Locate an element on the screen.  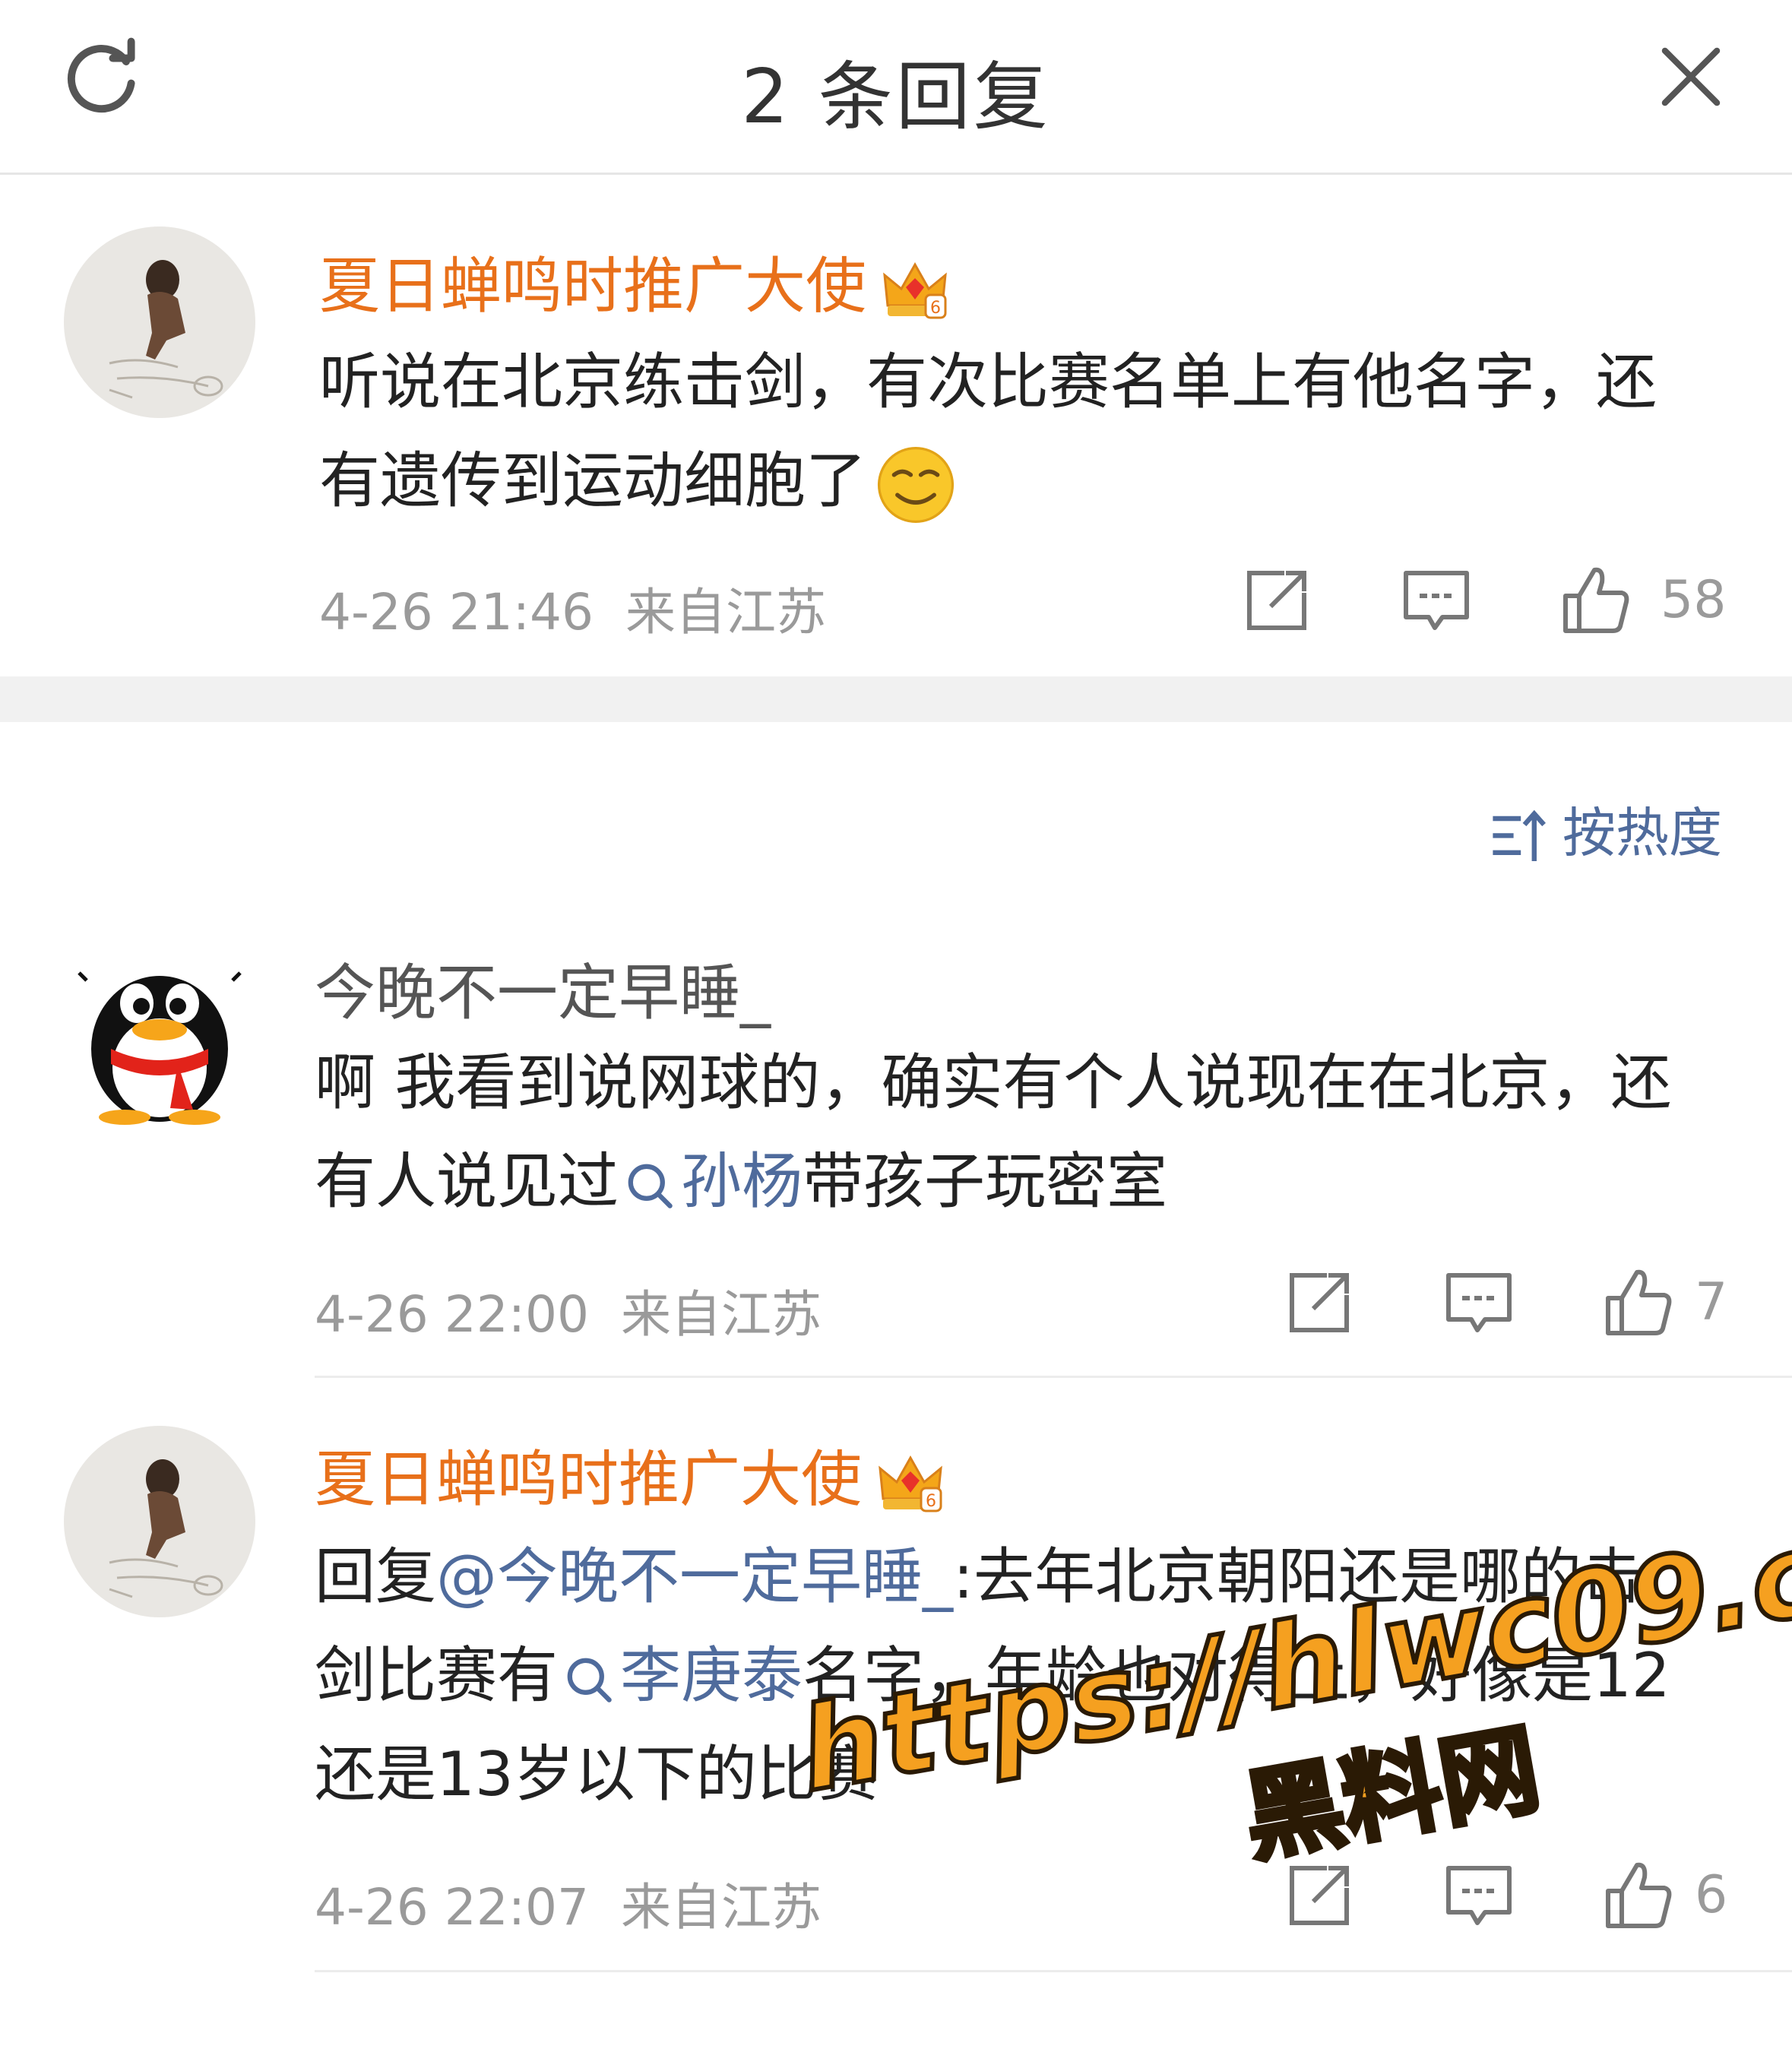
comment-time: 4-26 21:46 is located at coordinates (456, 612).